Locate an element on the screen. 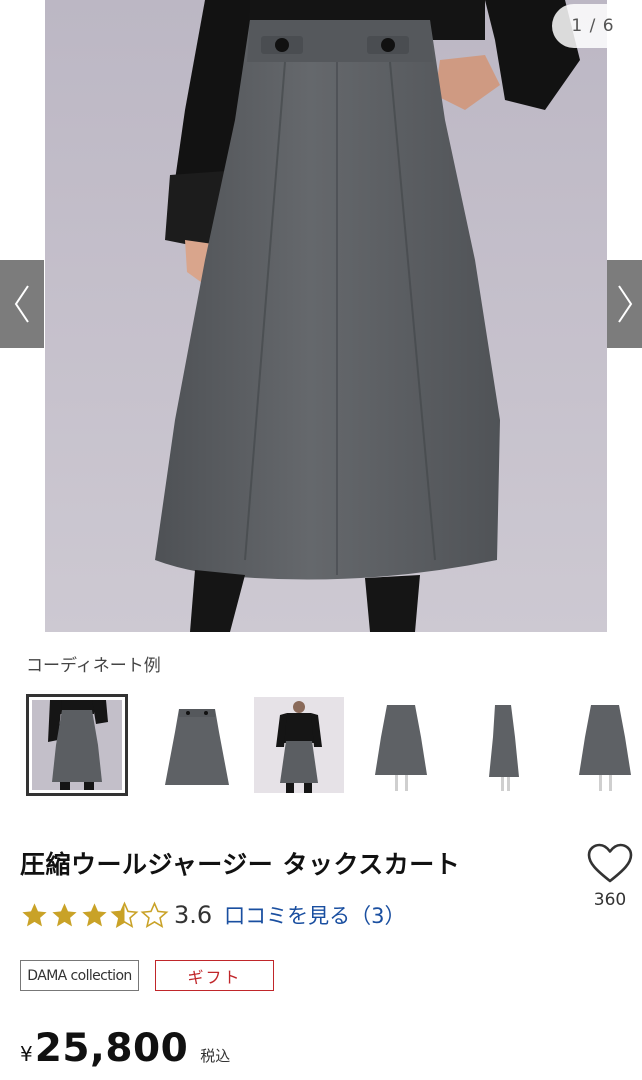 This screenshot has height=1080, width=642. thumbnail-strip is located at coordinates (334, 746).